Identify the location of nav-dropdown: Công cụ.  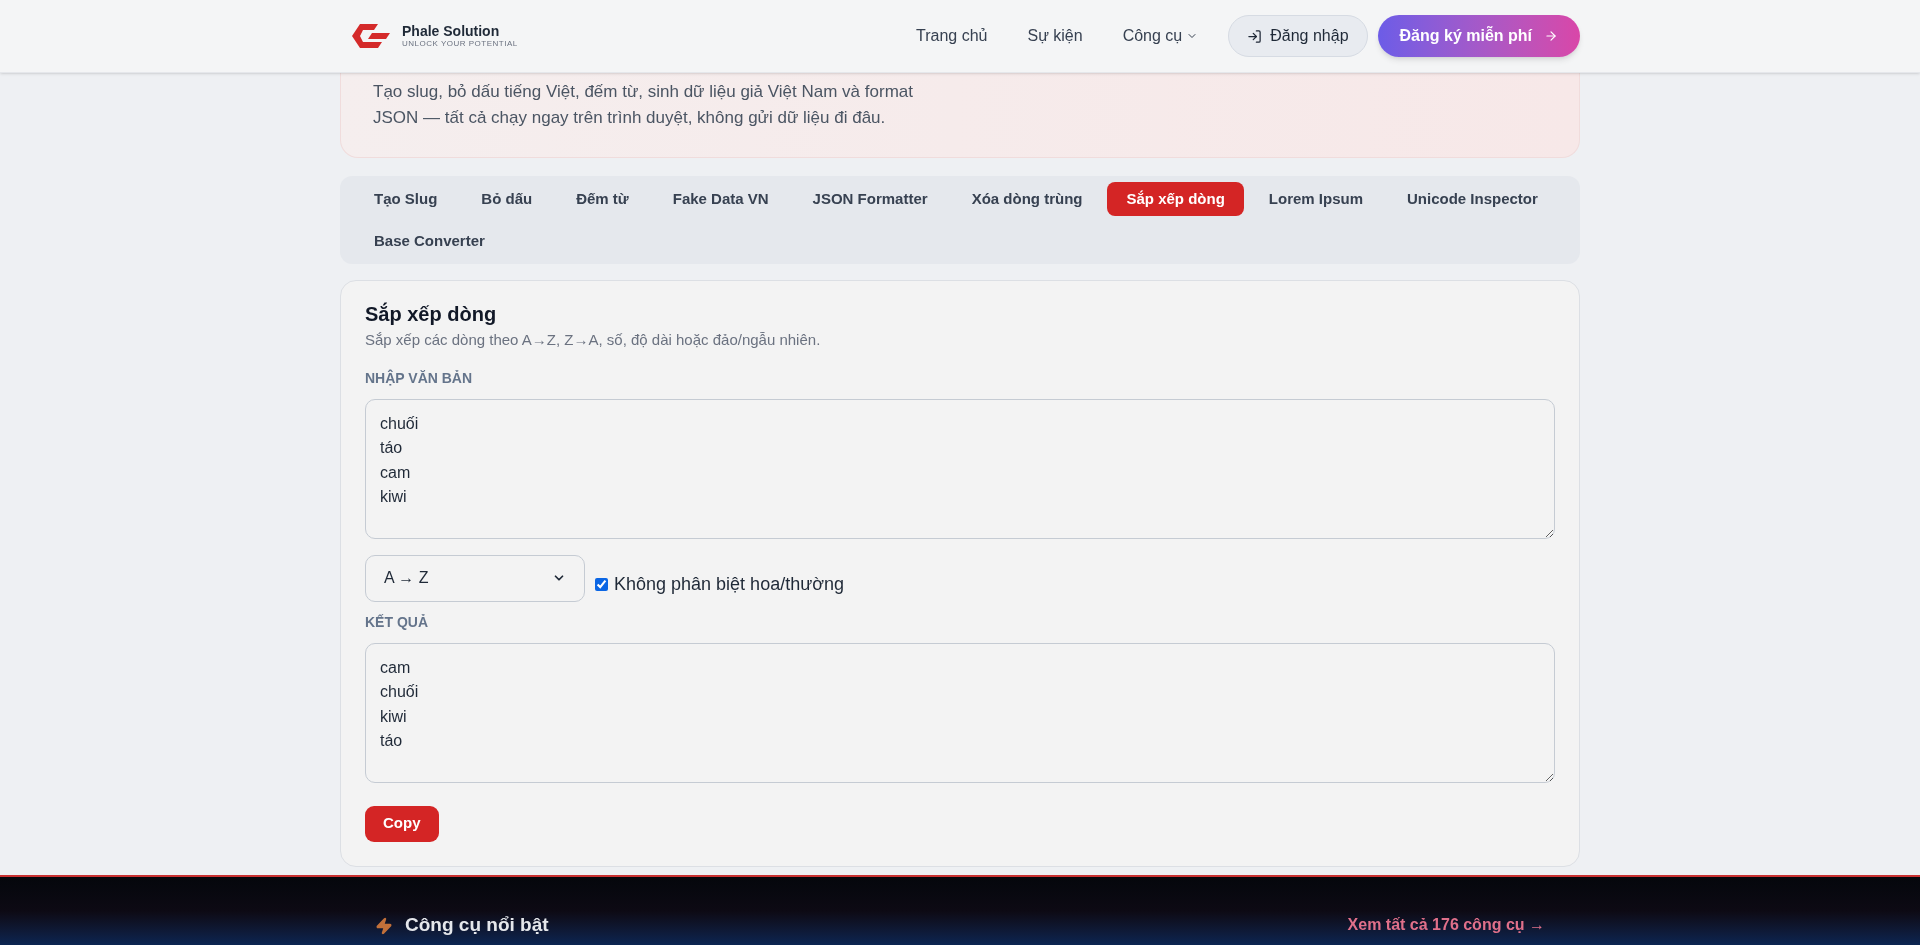
(1160, 36).